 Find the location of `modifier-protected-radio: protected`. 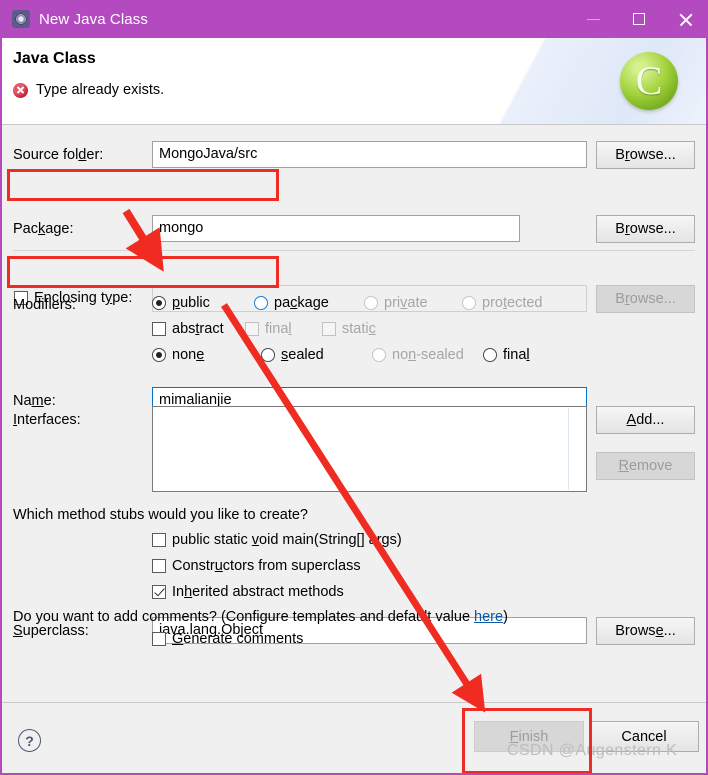

modifier-protected-radio: protected is located at coordinates (502, 303).